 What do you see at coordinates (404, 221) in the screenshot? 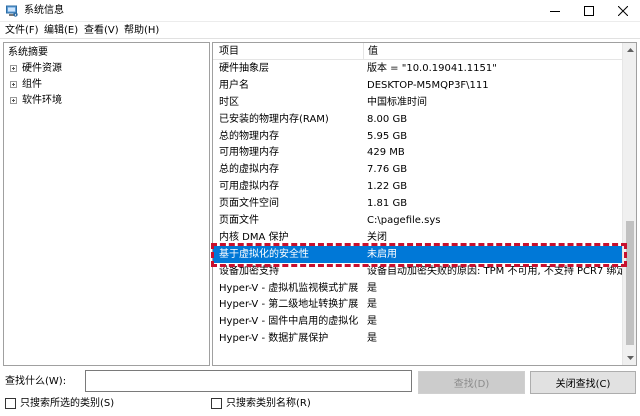
I see `row-value-cell: C:\pagefile.sys` at bounding box center [404, 221].